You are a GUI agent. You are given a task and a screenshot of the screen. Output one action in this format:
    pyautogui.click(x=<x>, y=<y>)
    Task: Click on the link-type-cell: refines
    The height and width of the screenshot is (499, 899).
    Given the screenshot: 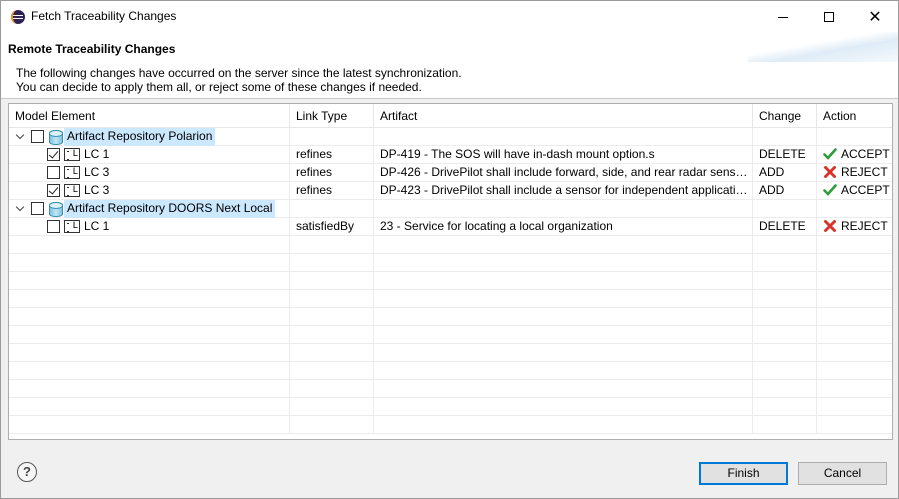 What is the action you would take?
    pyautogui.click(x=332, y=173)
    